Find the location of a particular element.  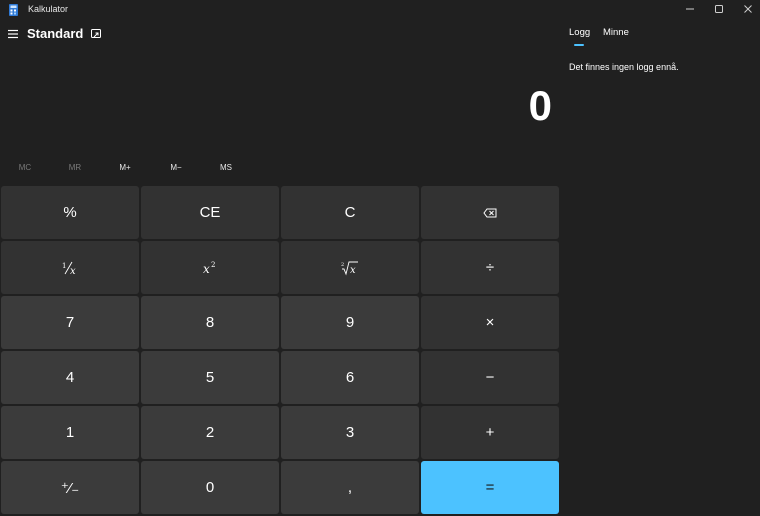

svg-text: 1 is located at coordinates (64, 266).